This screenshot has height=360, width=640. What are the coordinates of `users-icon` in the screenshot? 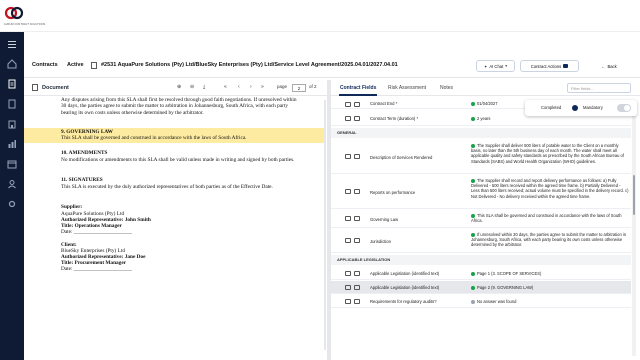 It's located at (12, 184).